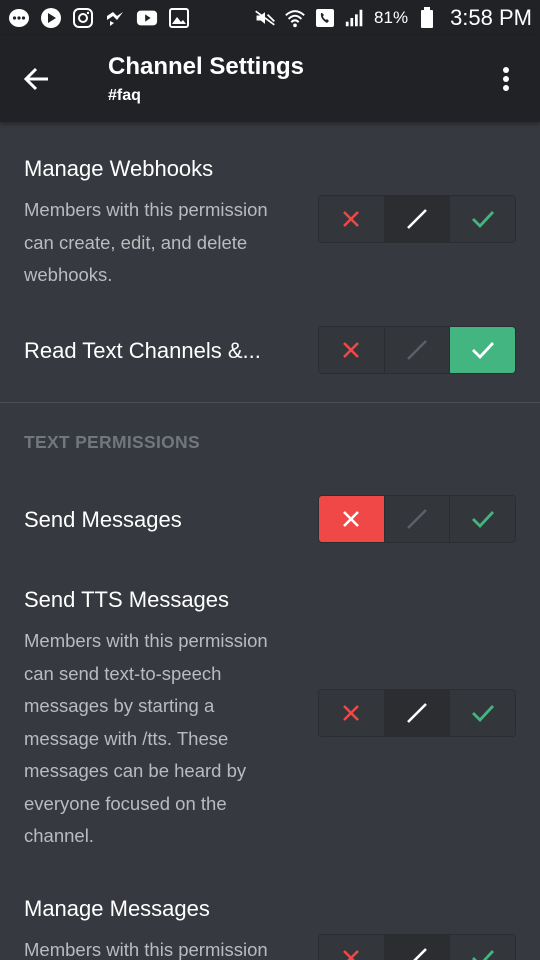  I want to click on overflow-menu-button, so click(506, 79).